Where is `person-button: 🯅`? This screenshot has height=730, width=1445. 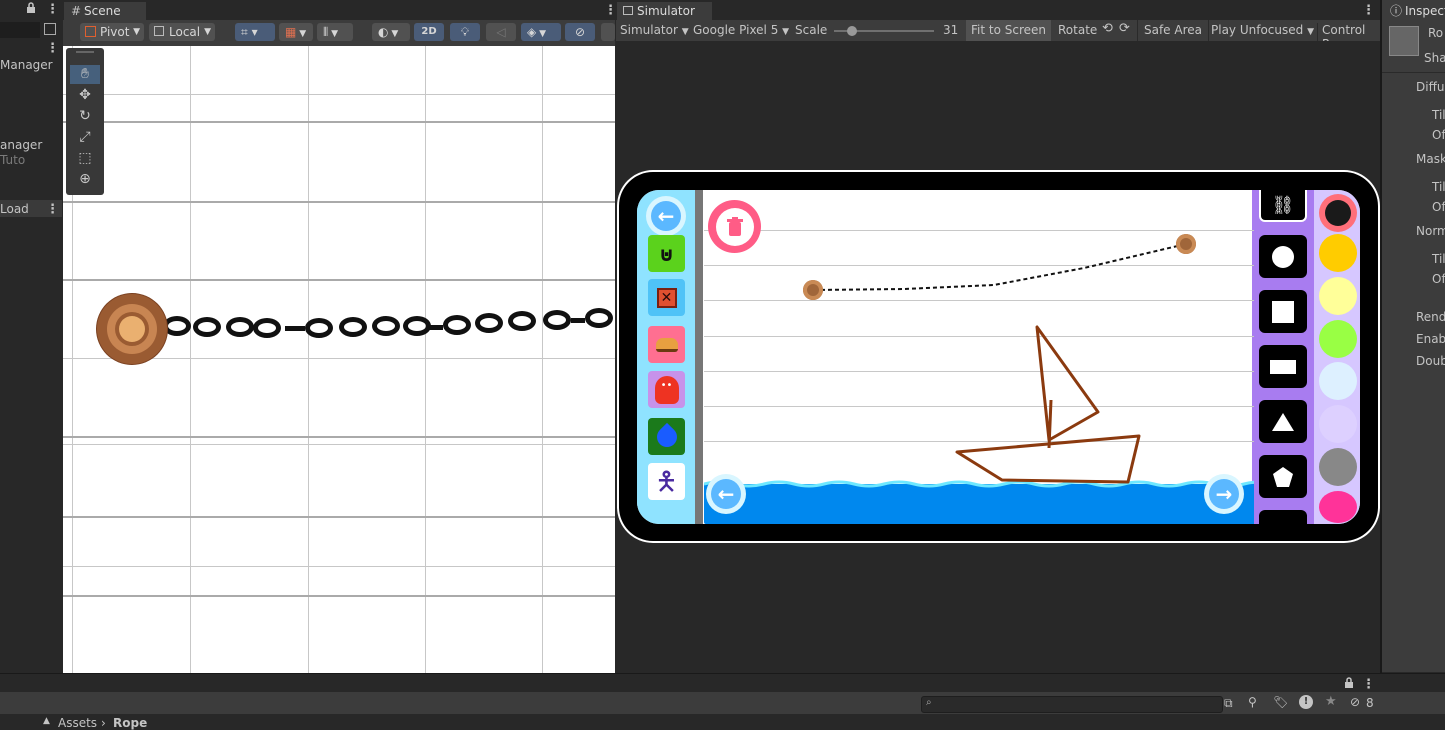 person-button: 🯅 is located at coordinates (666, 481).